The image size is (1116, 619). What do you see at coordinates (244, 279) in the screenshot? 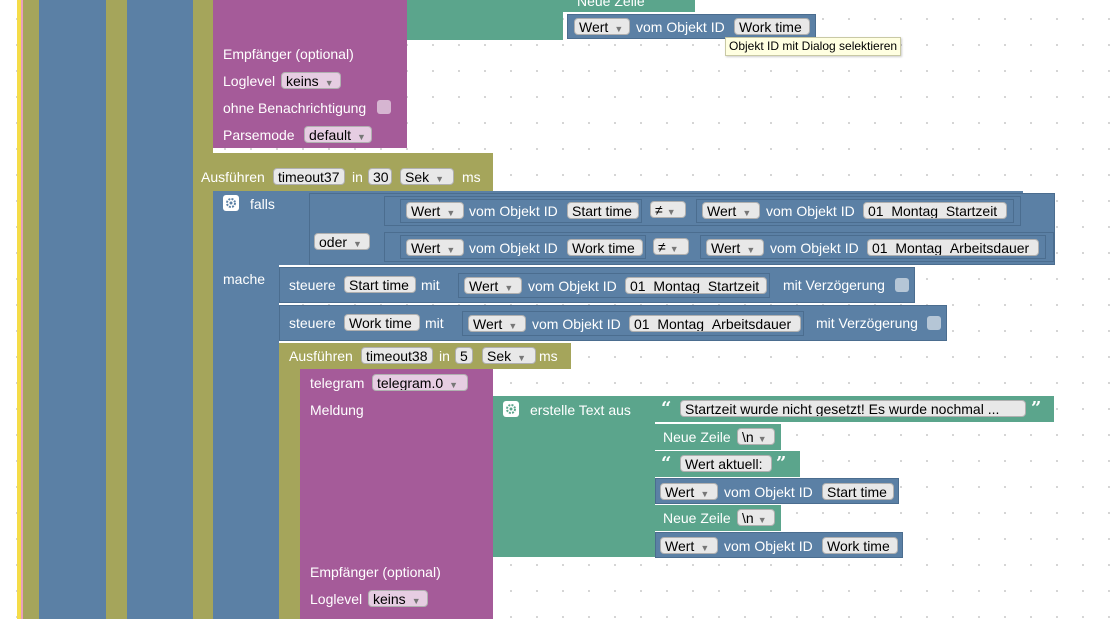
I see `mache-label: mache` at bounding box center [244, 279].